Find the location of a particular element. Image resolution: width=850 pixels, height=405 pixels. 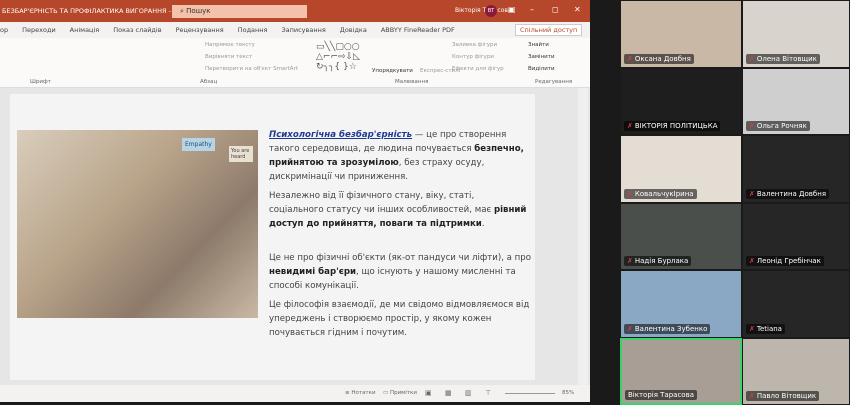

participant-name-text: Валентина Зубенко is located at coordinates (671, 328).